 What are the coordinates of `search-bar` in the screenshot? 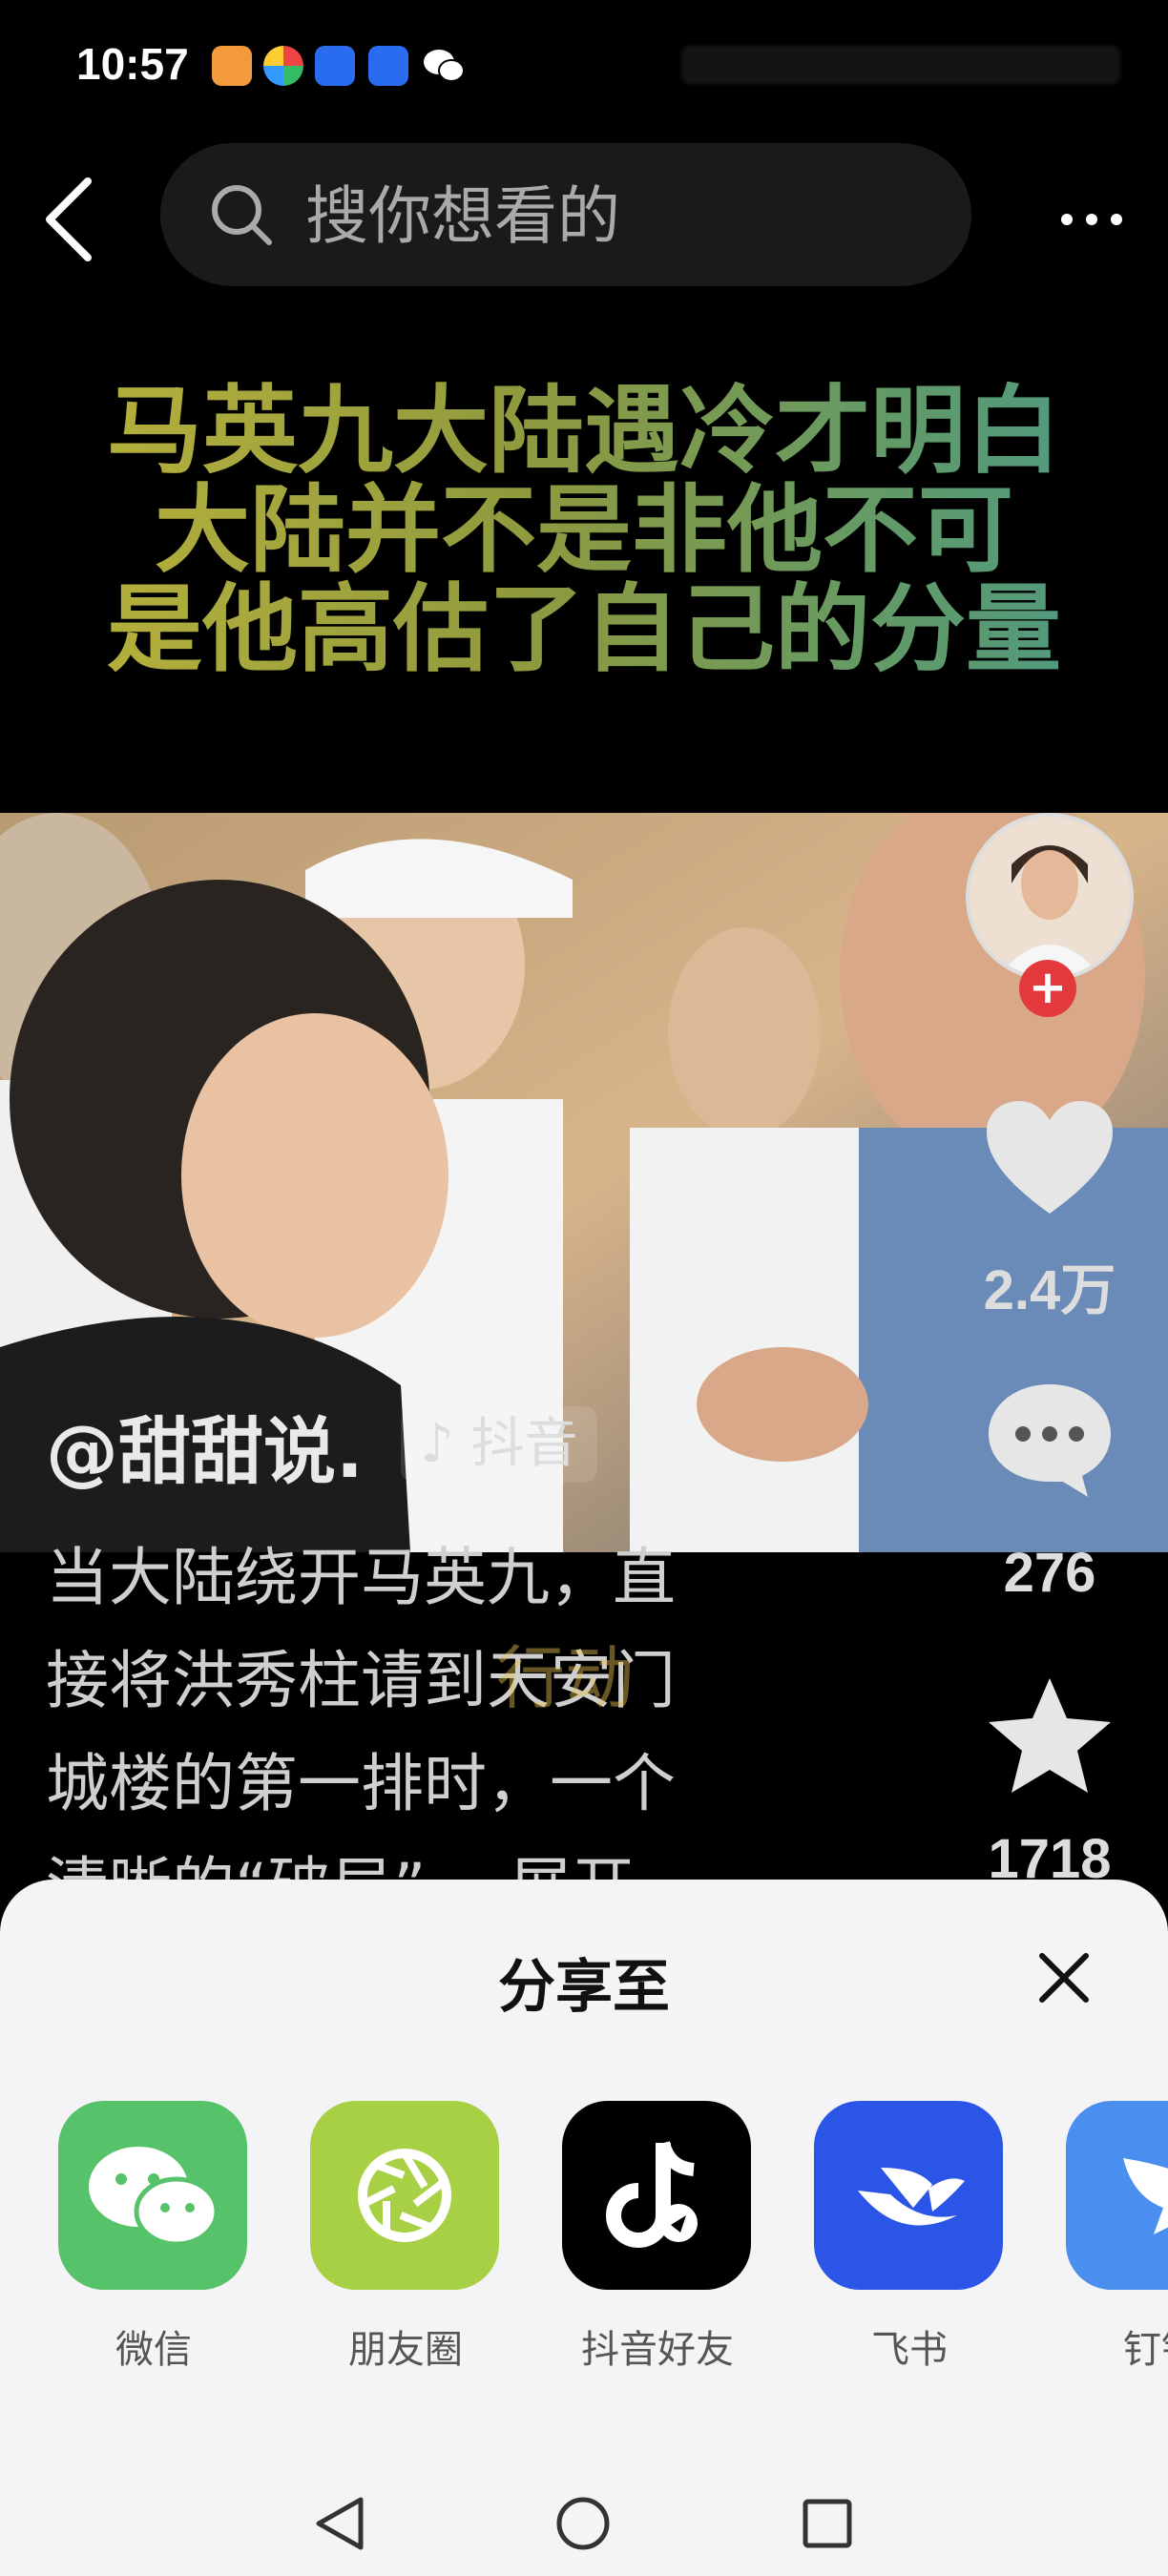 It's located at (565, 214).